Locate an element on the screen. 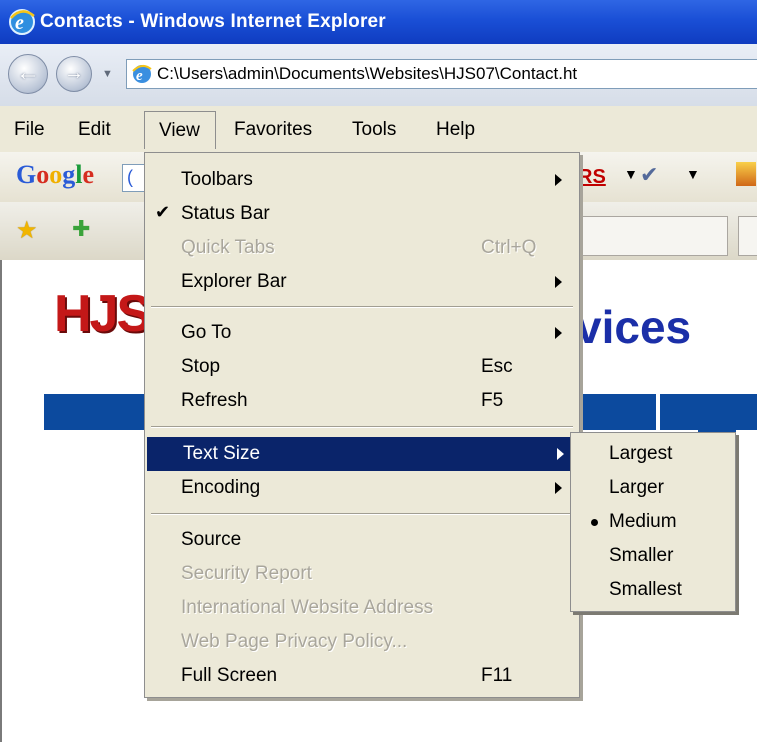 The width and height of the screenshot is (757, 742). submenu-item-label: Larger is located at coordinates (636, 487).